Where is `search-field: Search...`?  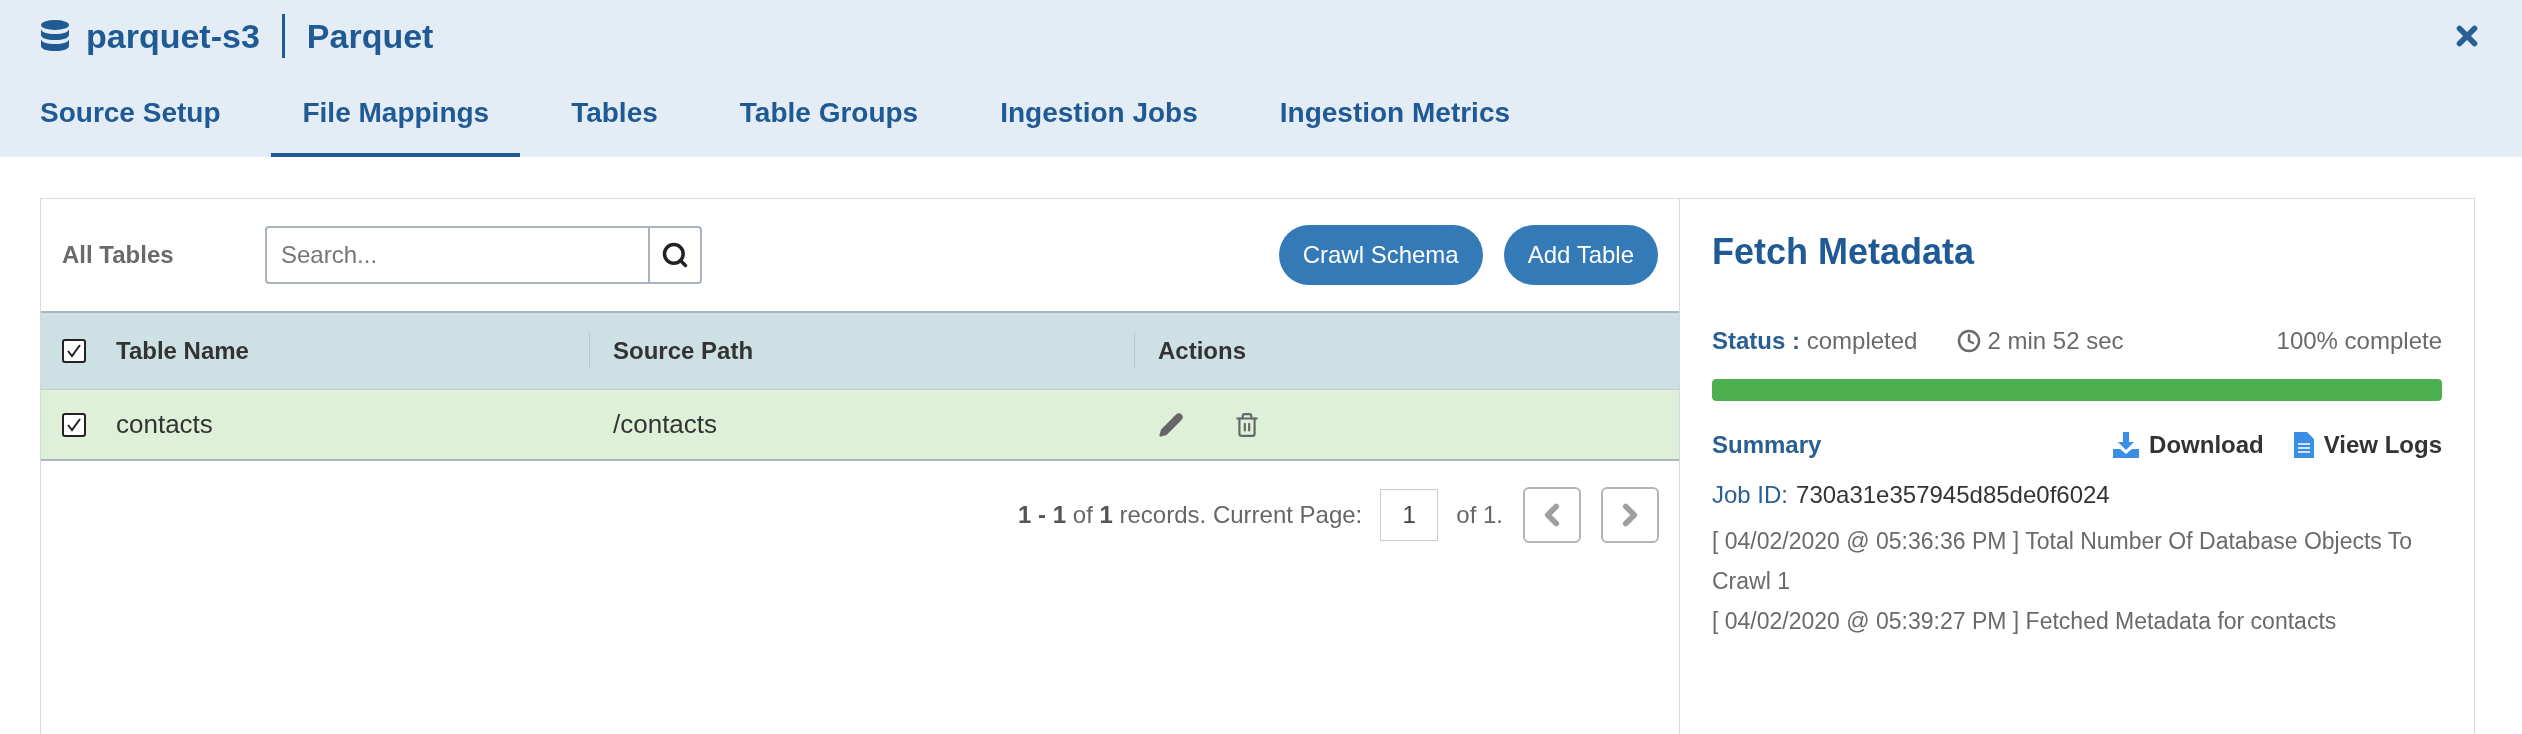 search-field: Search... is located at coordinates (456, 255).